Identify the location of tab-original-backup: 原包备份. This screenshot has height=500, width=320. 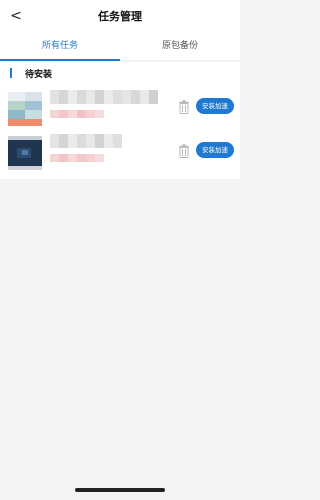
(180, 47).